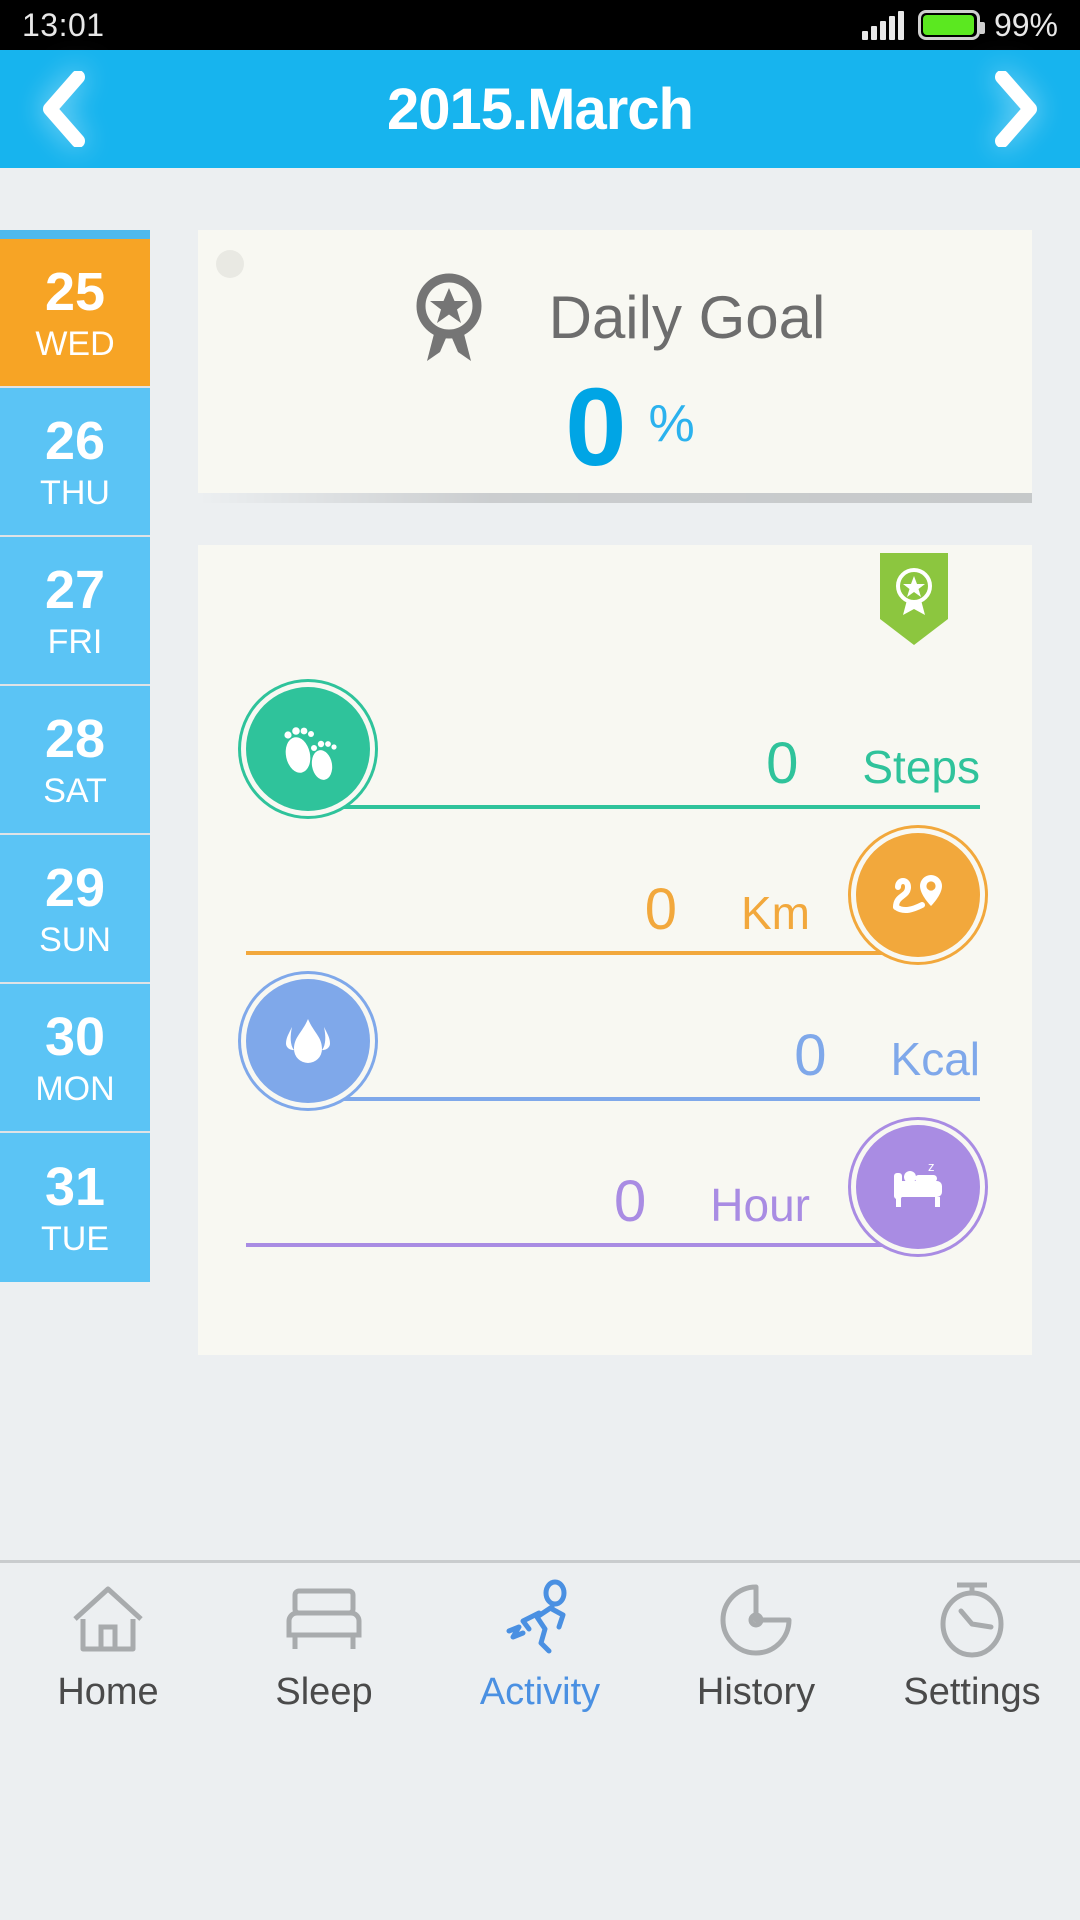 The height and width of the screenshot is (1920, 1080). Describe the element at coordinates (921, 767) in the screenshot. I see `metric-label: Steps` at that location.